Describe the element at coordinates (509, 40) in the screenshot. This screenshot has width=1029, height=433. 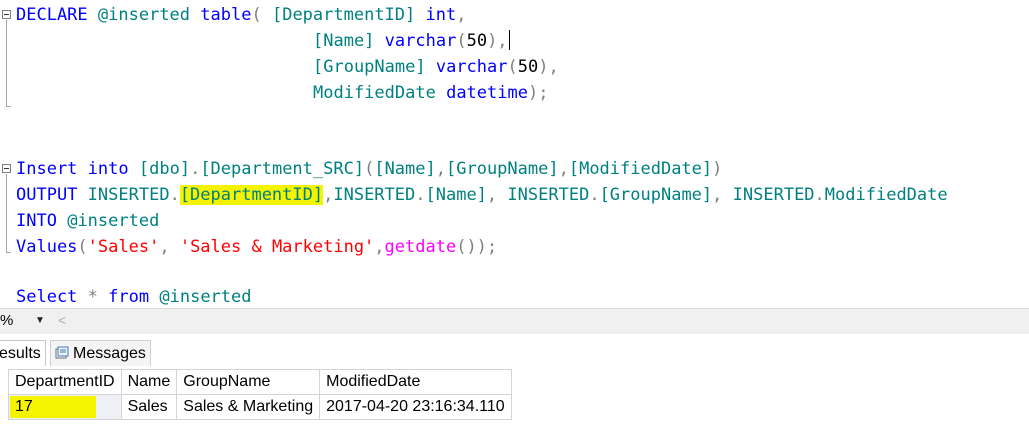
I see `text-caret` at that location.